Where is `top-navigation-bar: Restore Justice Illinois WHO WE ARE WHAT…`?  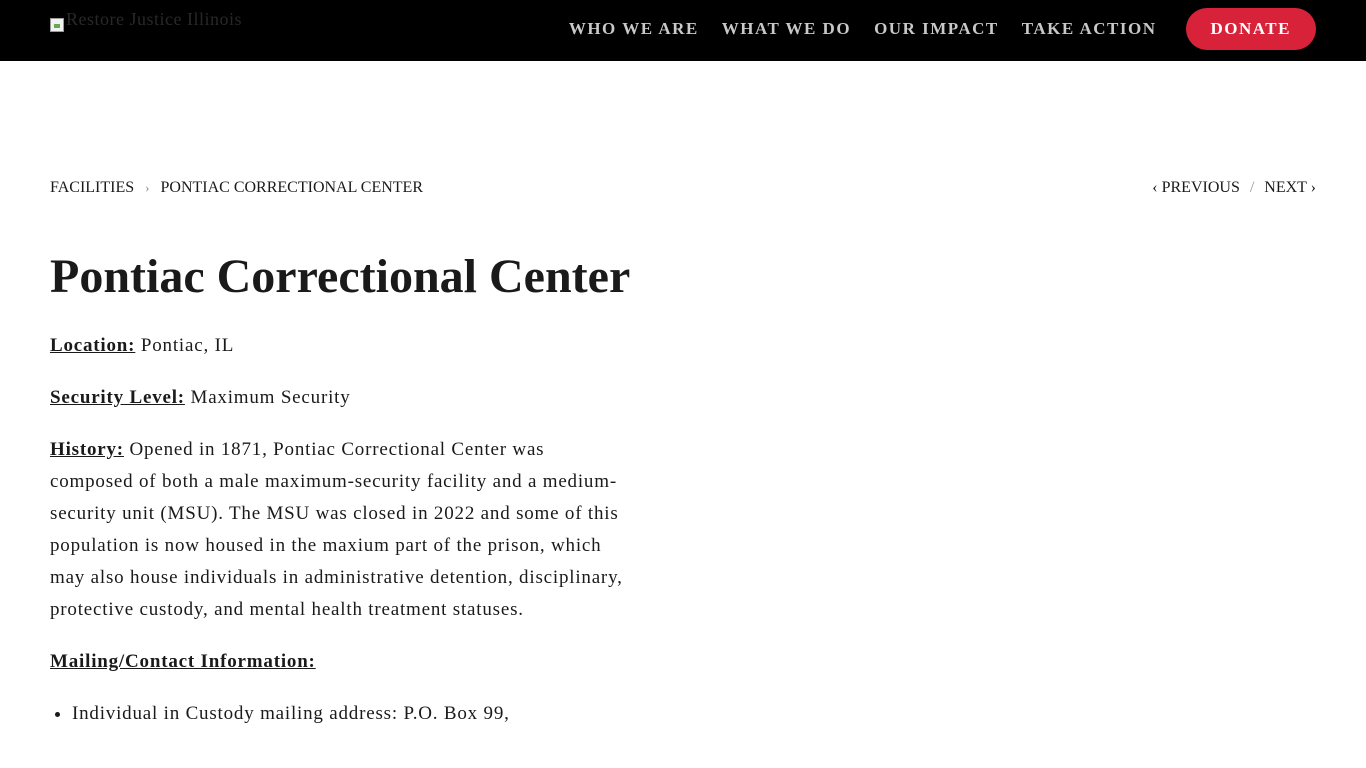
top-navigation-bar: Restore Justice Illinois WHO WE ARE WHAT… is located at coordinates (683, 30).